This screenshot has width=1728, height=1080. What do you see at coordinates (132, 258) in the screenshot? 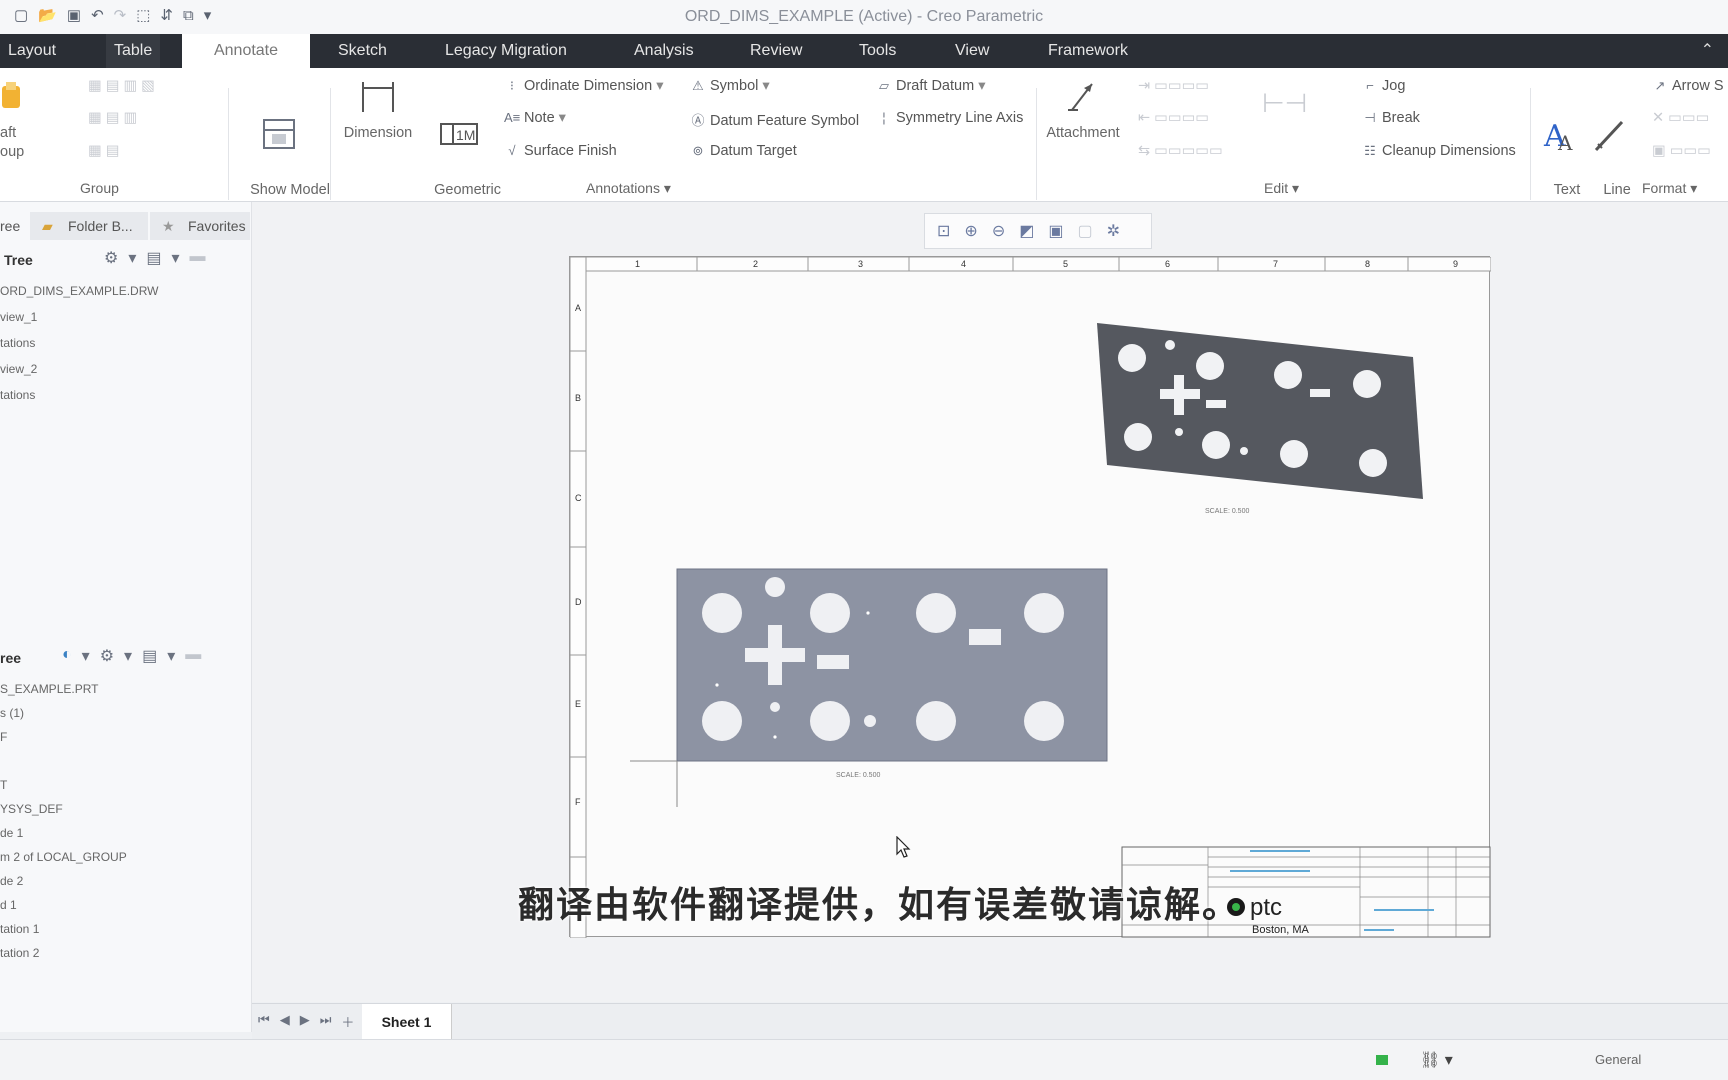
I see `settings-dropdown-icon: ▾` at bounding box center [132, 258].